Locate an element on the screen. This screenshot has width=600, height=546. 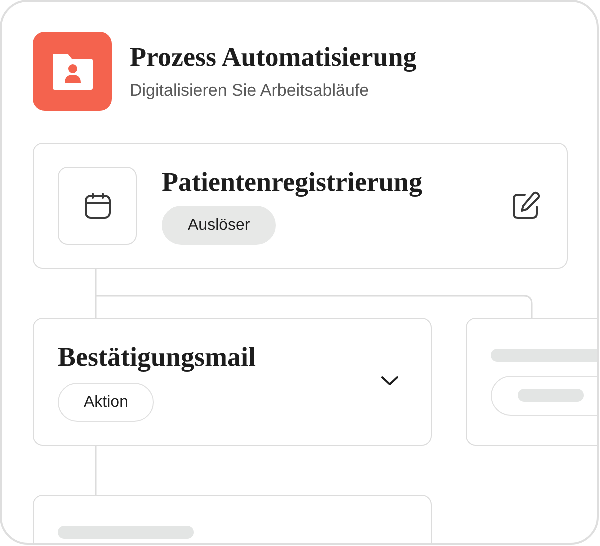
chevron-icon is located at coordinates (390, 381).